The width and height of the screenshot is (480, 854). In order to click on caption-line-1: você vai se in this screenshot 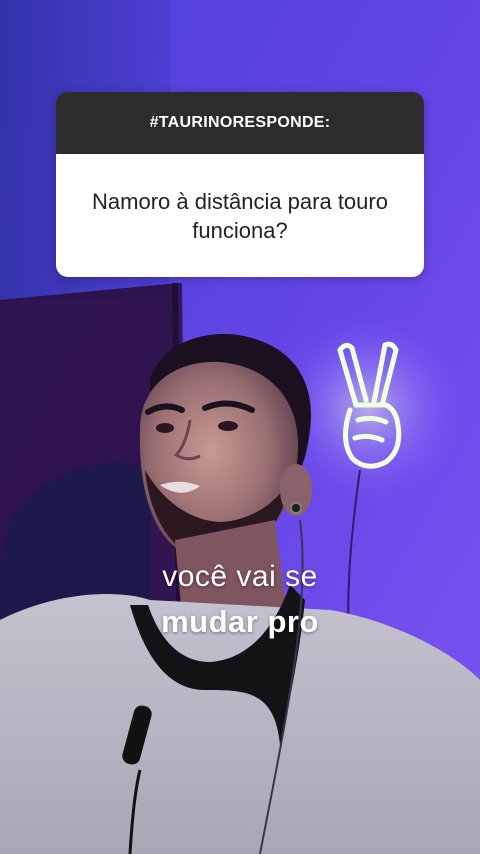, I will do `click(240, 576)`.